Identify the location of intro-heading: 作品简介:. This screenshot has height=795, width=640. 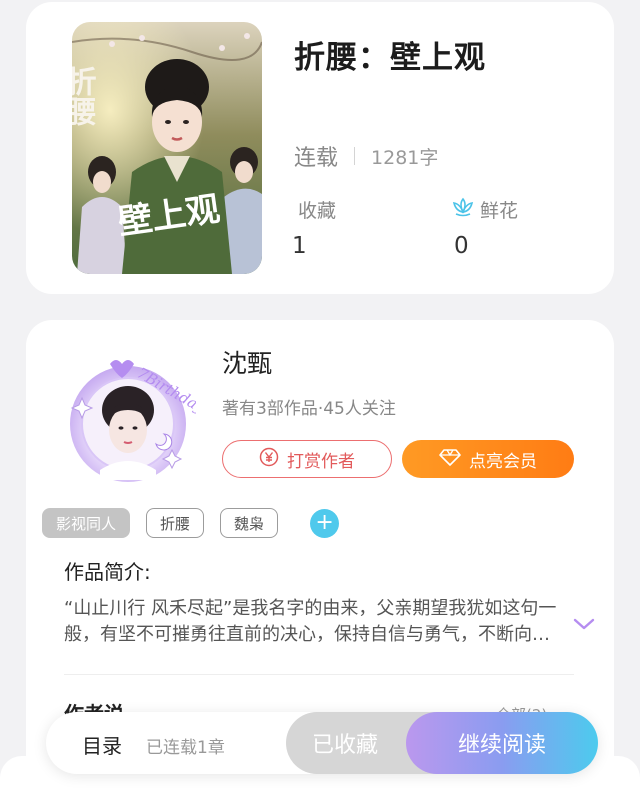
(107, 572).